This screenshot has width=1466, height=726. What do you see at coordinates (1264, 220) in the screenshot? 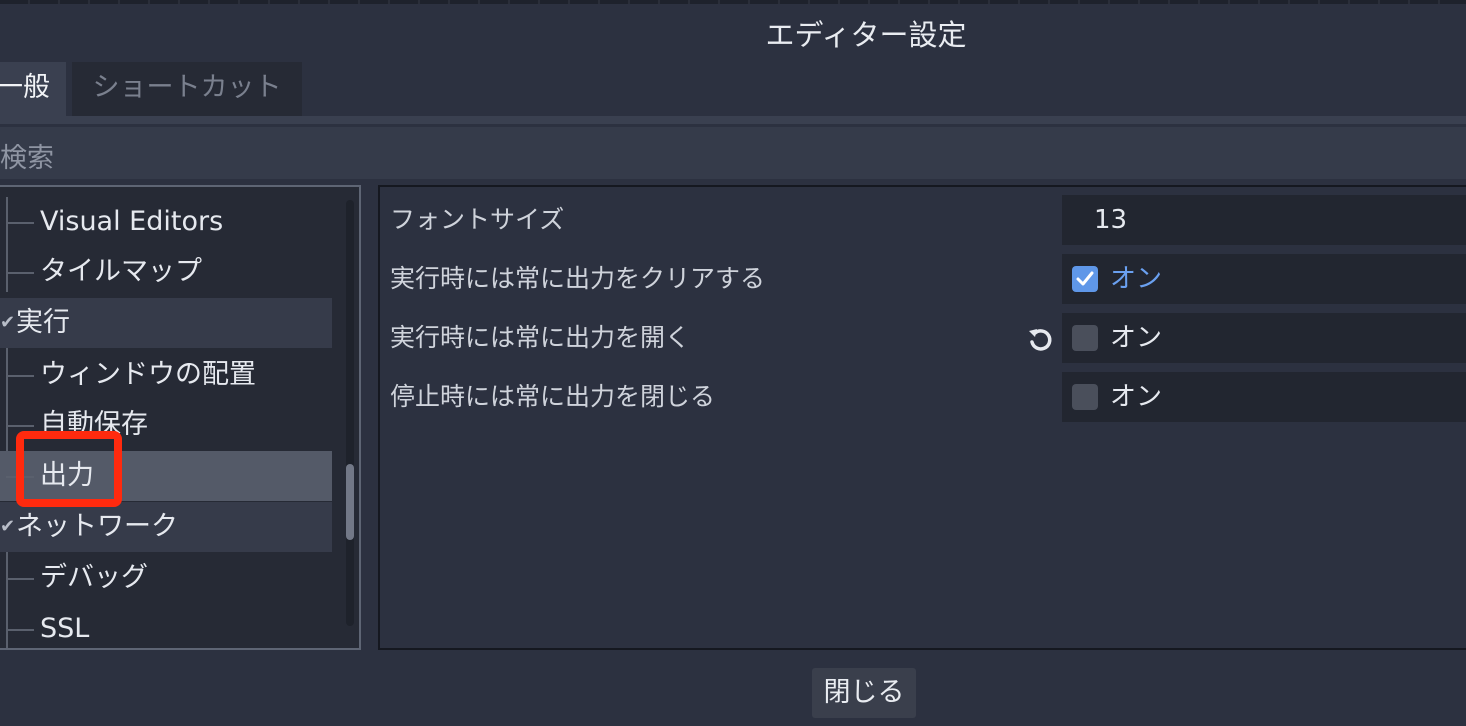
I see `font-size-field: 13` at bounding box center [1264, 220].